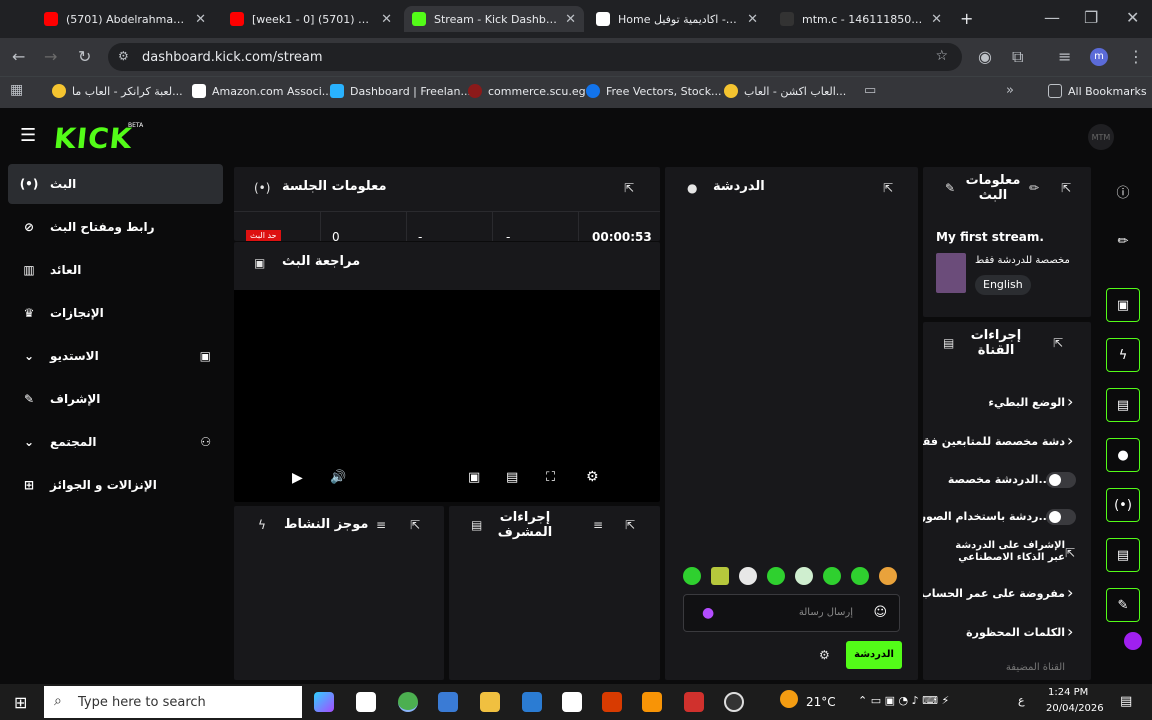  What do you see at coordinates (494, 19) in the screenshot?
I see `browser-tab-active: Stream - Kick Dashboard ✕` at bounding box center [494, 19].